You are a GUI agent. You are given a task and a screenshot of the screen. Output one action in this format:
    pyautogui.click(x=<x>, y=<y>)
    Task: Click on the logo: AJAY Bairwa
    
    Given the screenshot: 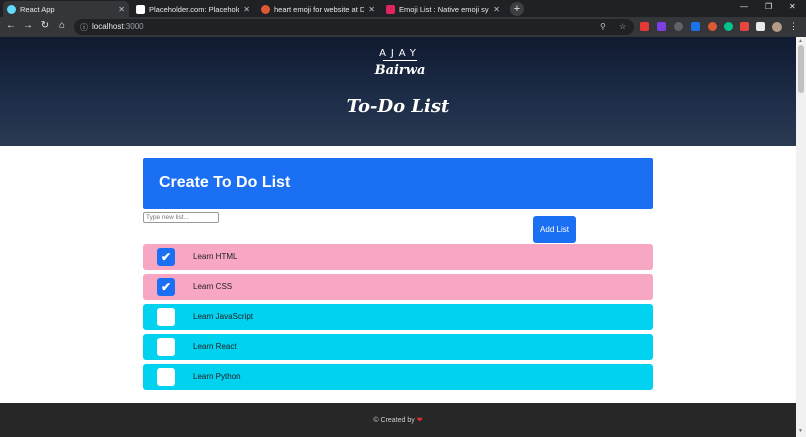 What is the action you would take?
    pyautogui.click(x=400, y=66)
    